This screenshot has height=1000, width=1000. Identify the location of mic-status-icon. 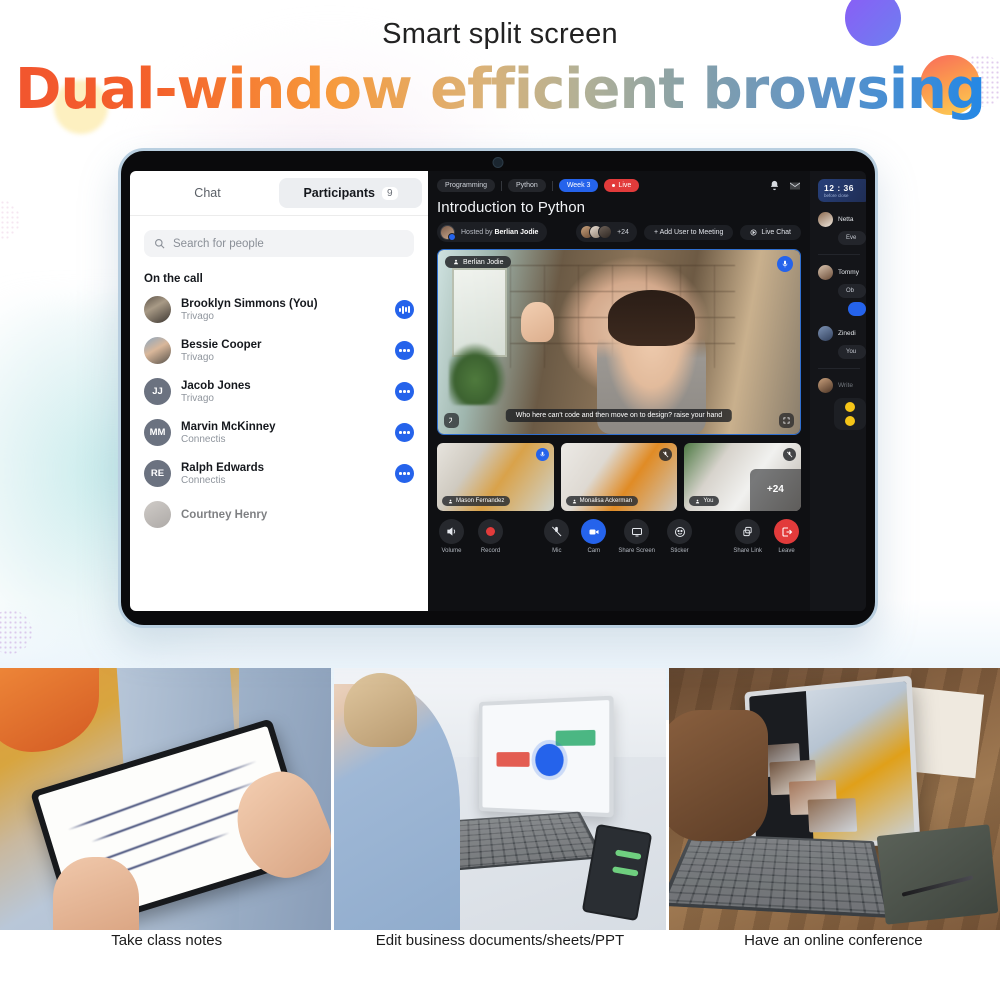
(785, 264).